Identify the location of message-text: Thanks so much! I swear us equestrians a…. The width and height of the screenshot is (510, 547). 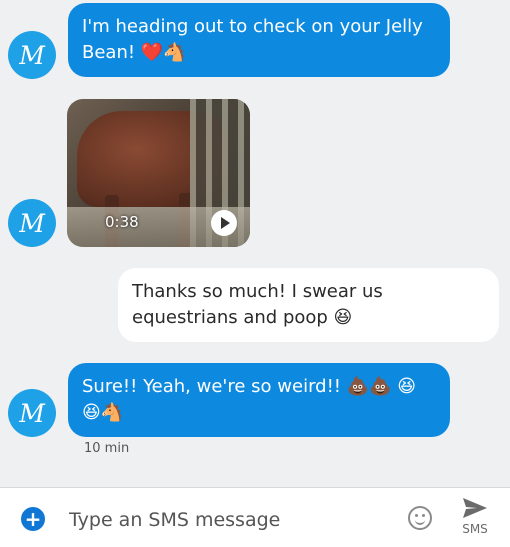
(257, 304).